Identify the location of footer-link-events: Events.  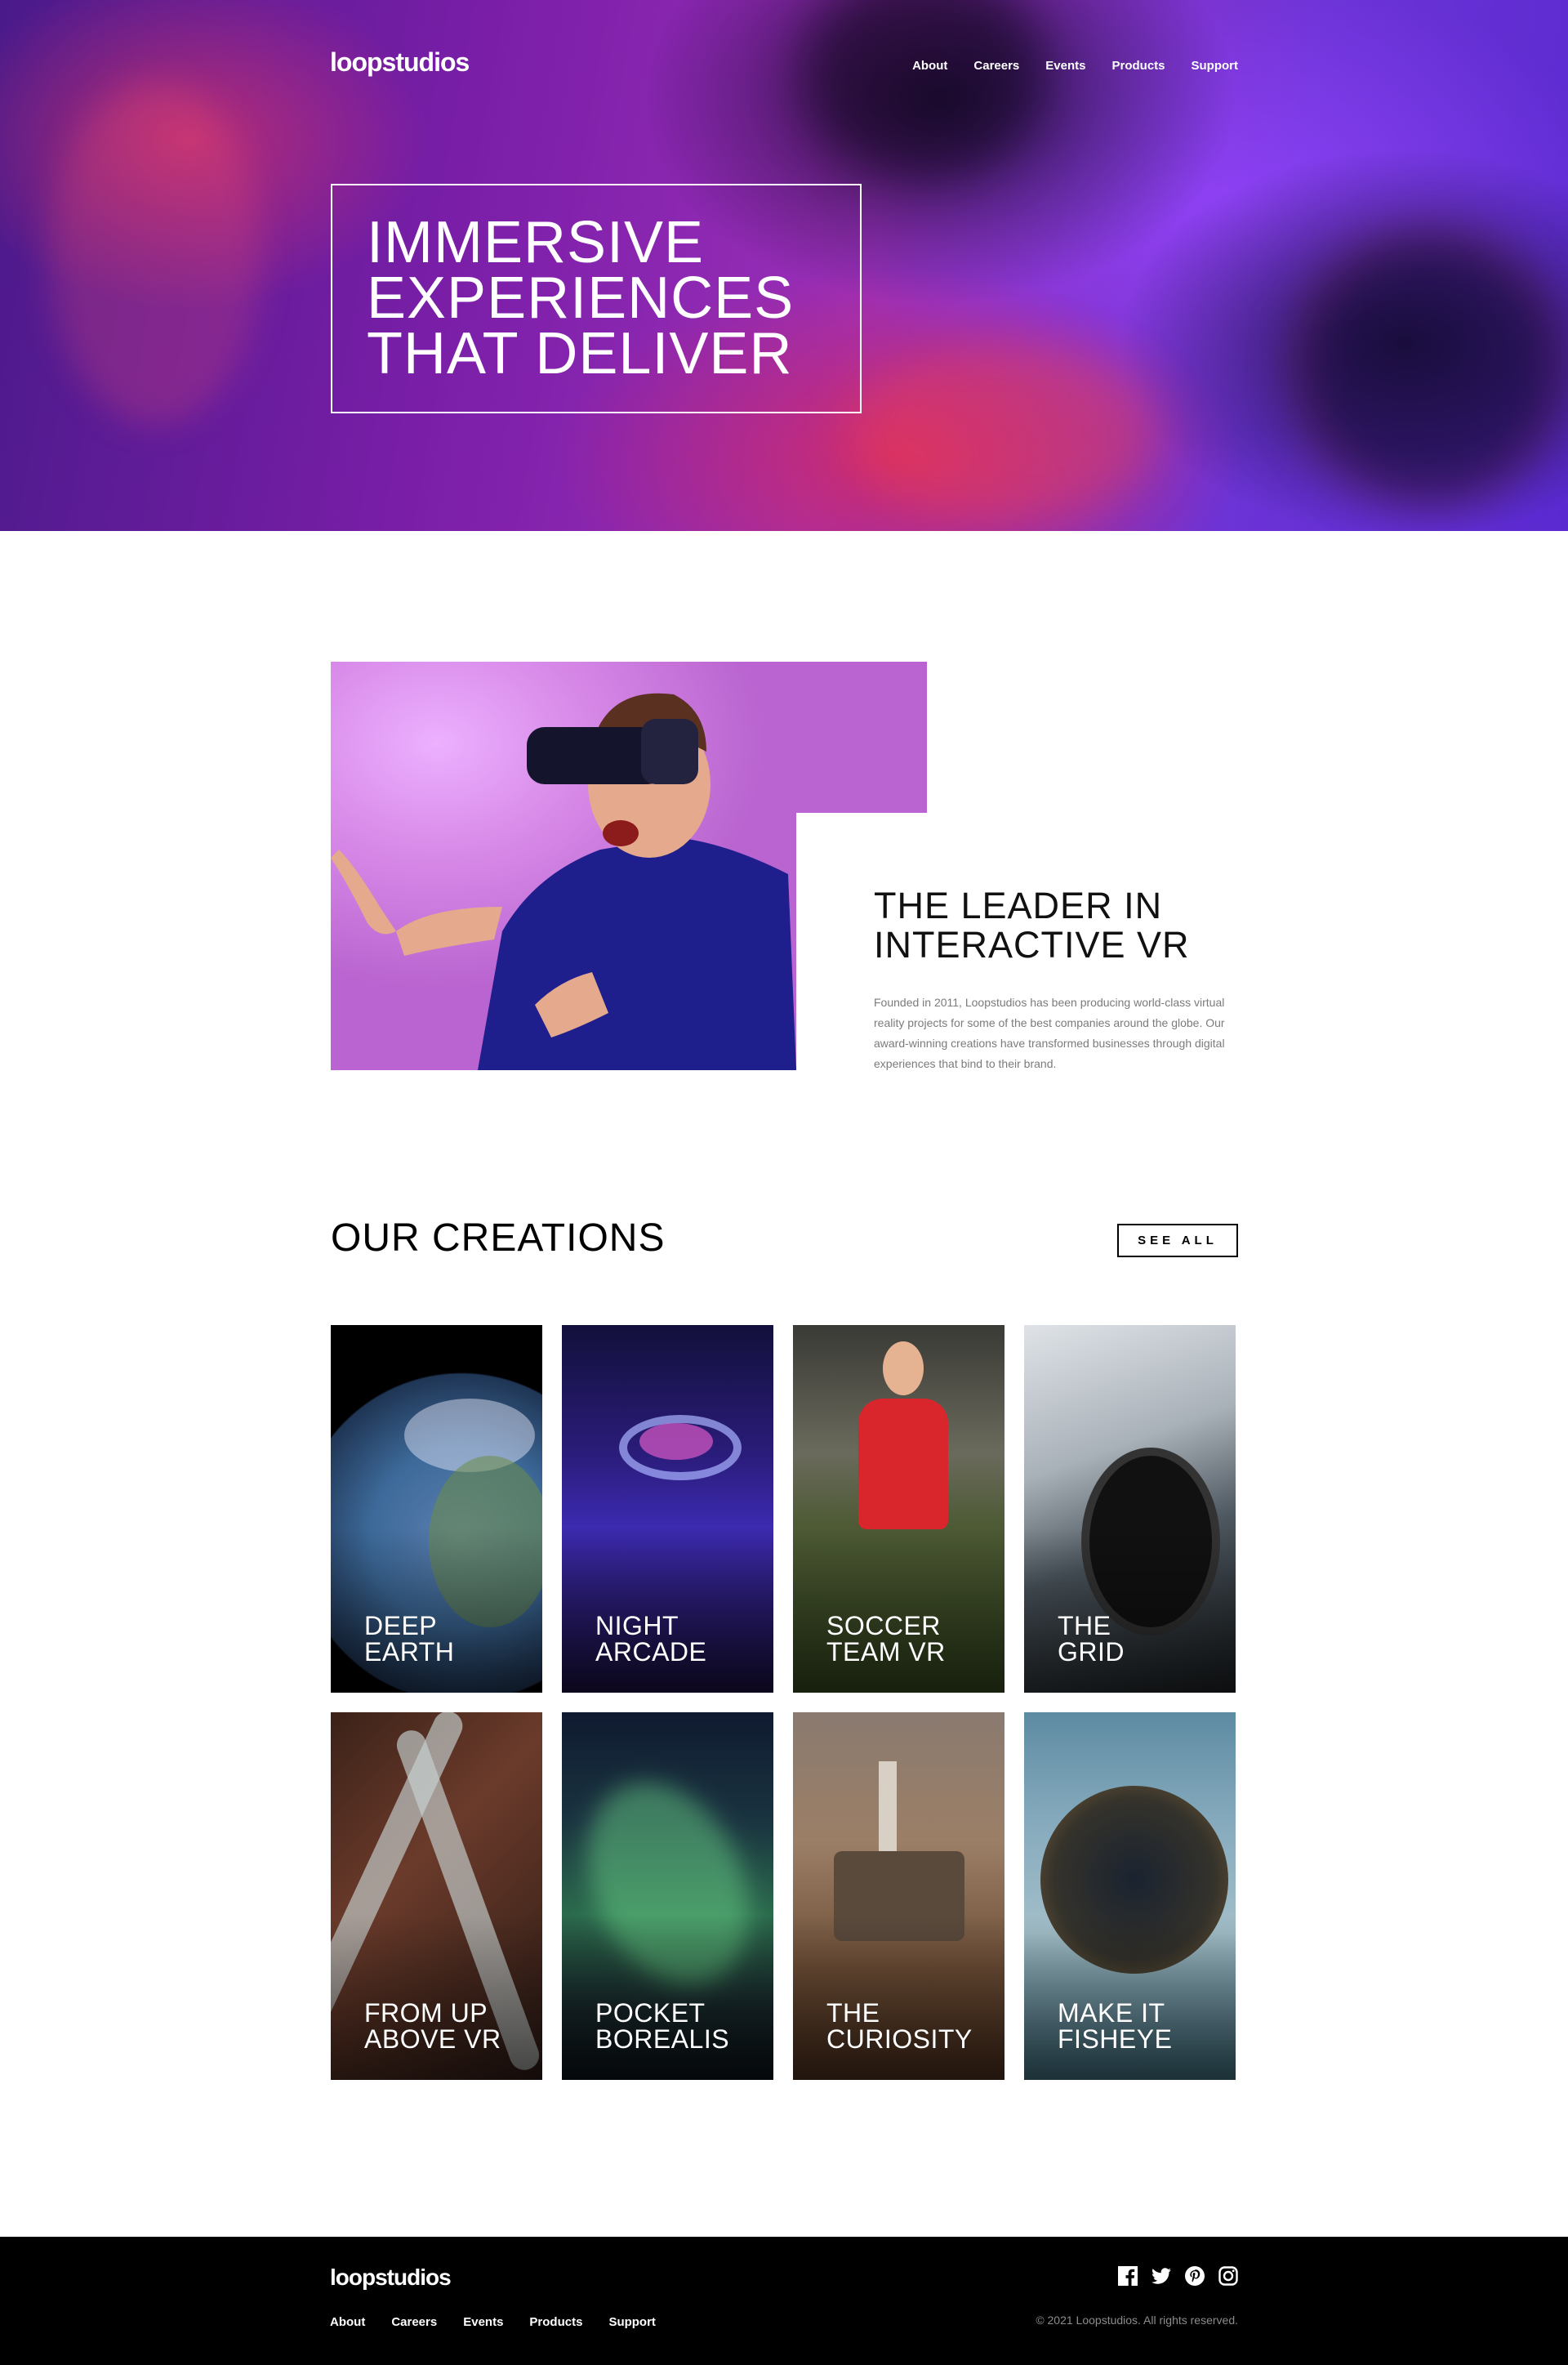
(483, 2322).